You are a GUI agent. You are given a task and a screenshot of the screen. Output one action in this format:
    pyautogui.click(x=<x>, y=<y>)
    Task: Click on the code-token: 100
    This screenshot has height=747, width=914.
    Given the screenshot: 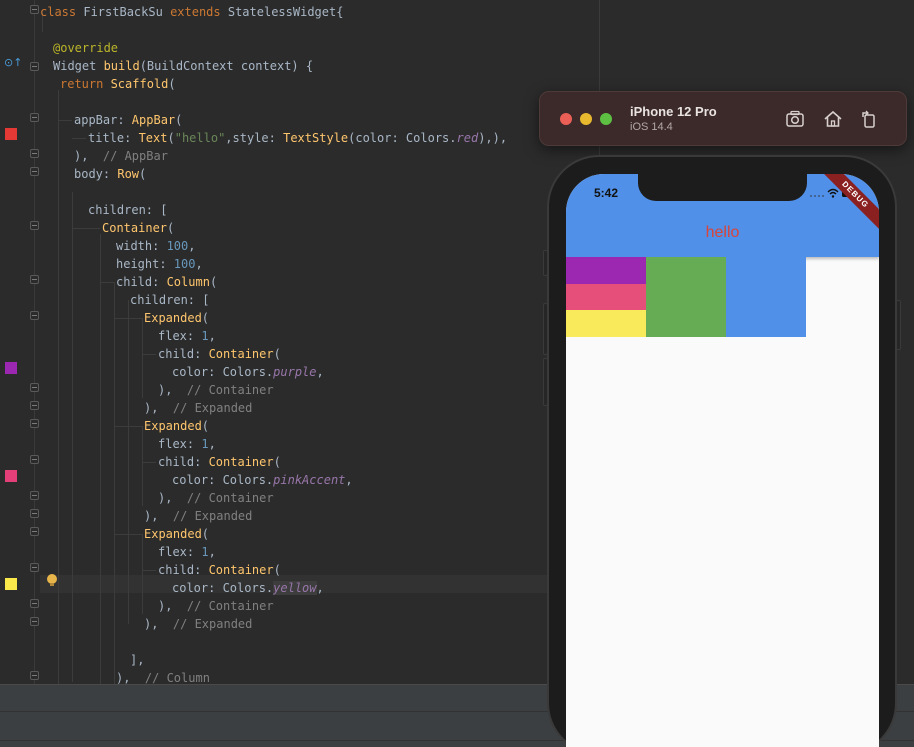 What is the action you would take?
    pyautogui.click(x=177, y=246)
    